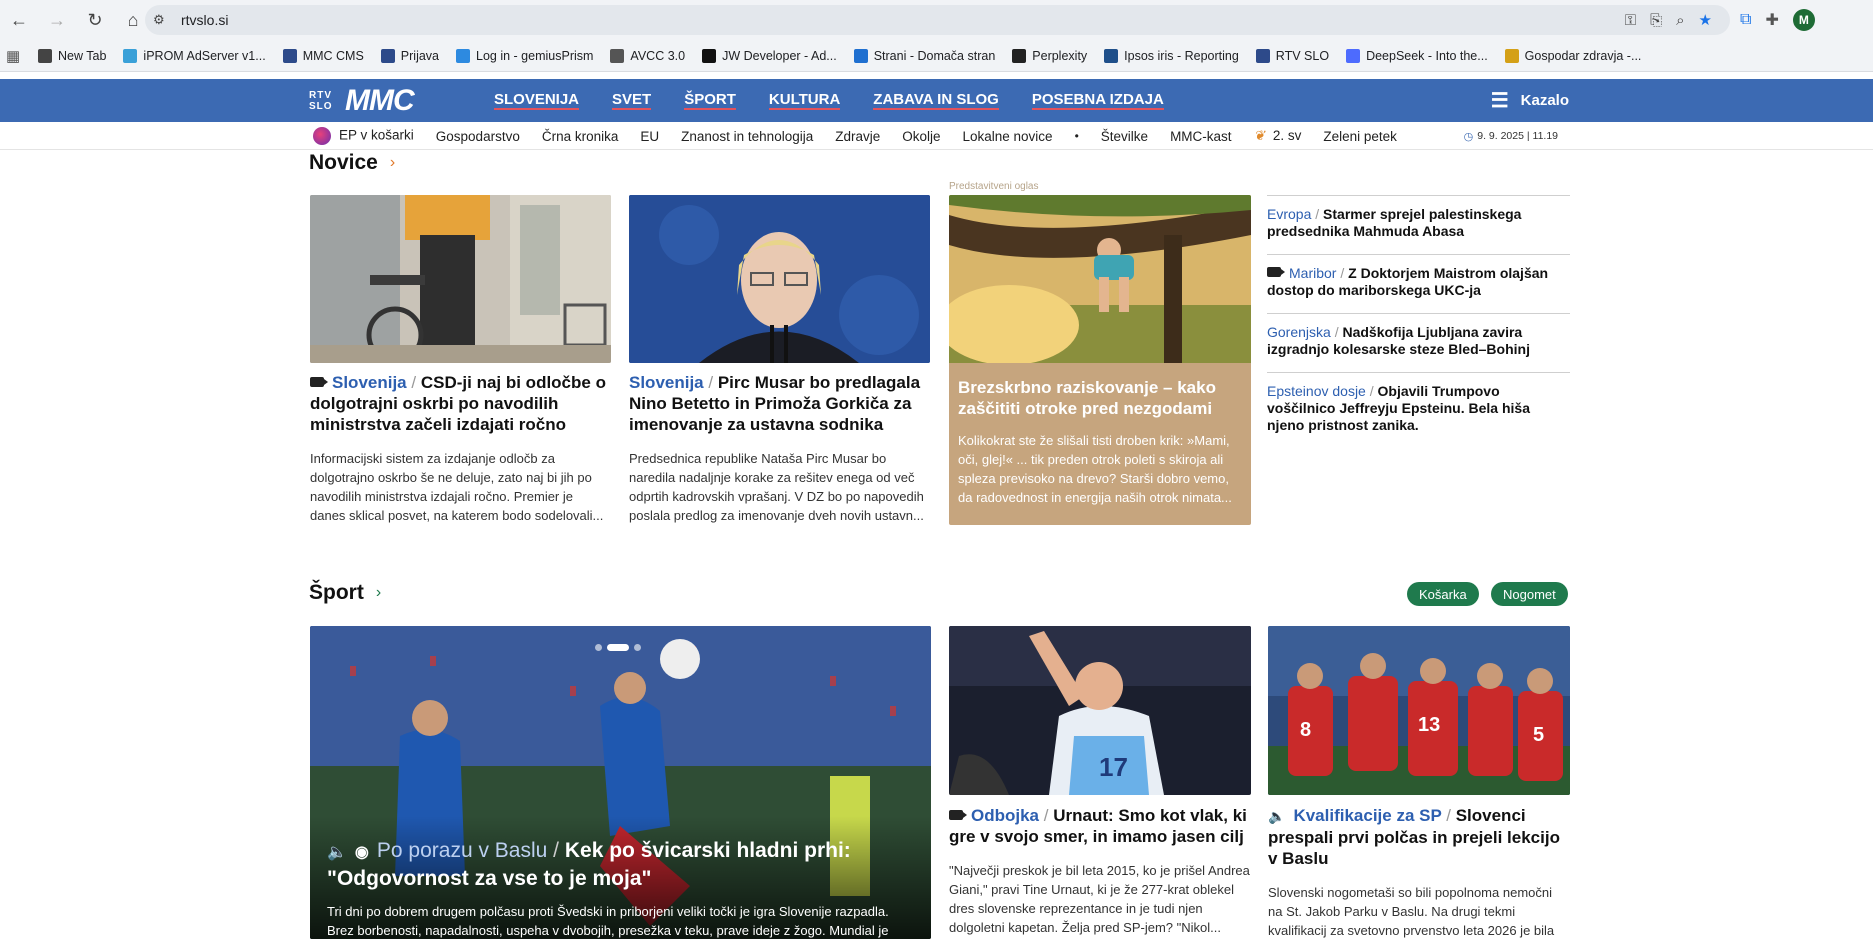 The image size is (1873, 940). I want to click on forward-icon: →, so click(57, 20).